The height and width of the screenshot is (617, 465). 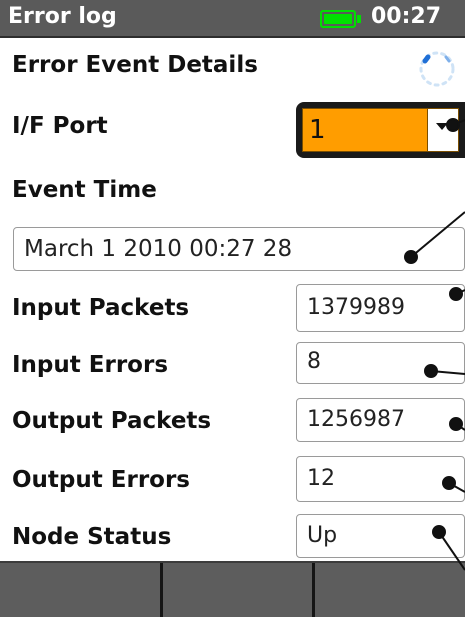 I want to click on battery-icon, so click(x=340, y=19).